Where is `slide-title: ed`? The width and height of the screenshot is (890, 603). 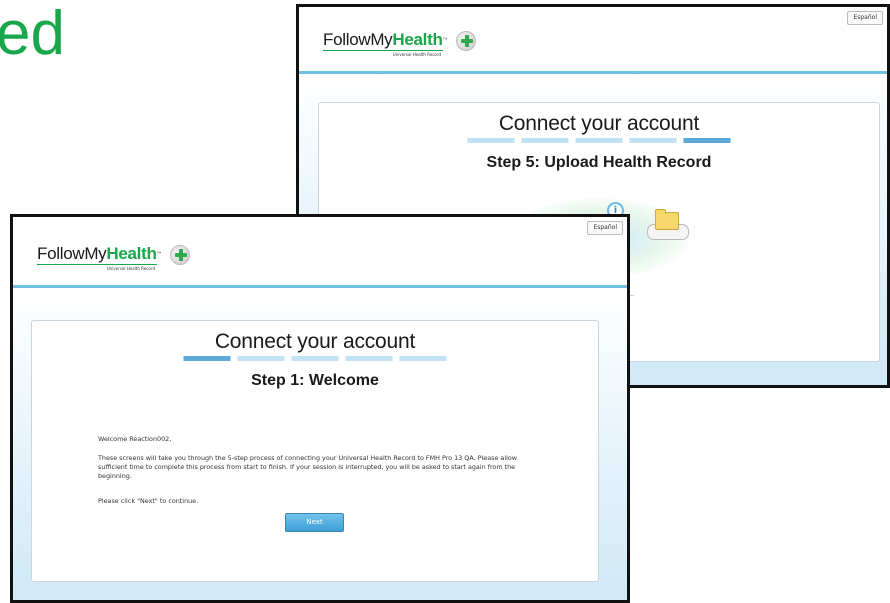
slide-title: ed is located at coordinates (32, 34).